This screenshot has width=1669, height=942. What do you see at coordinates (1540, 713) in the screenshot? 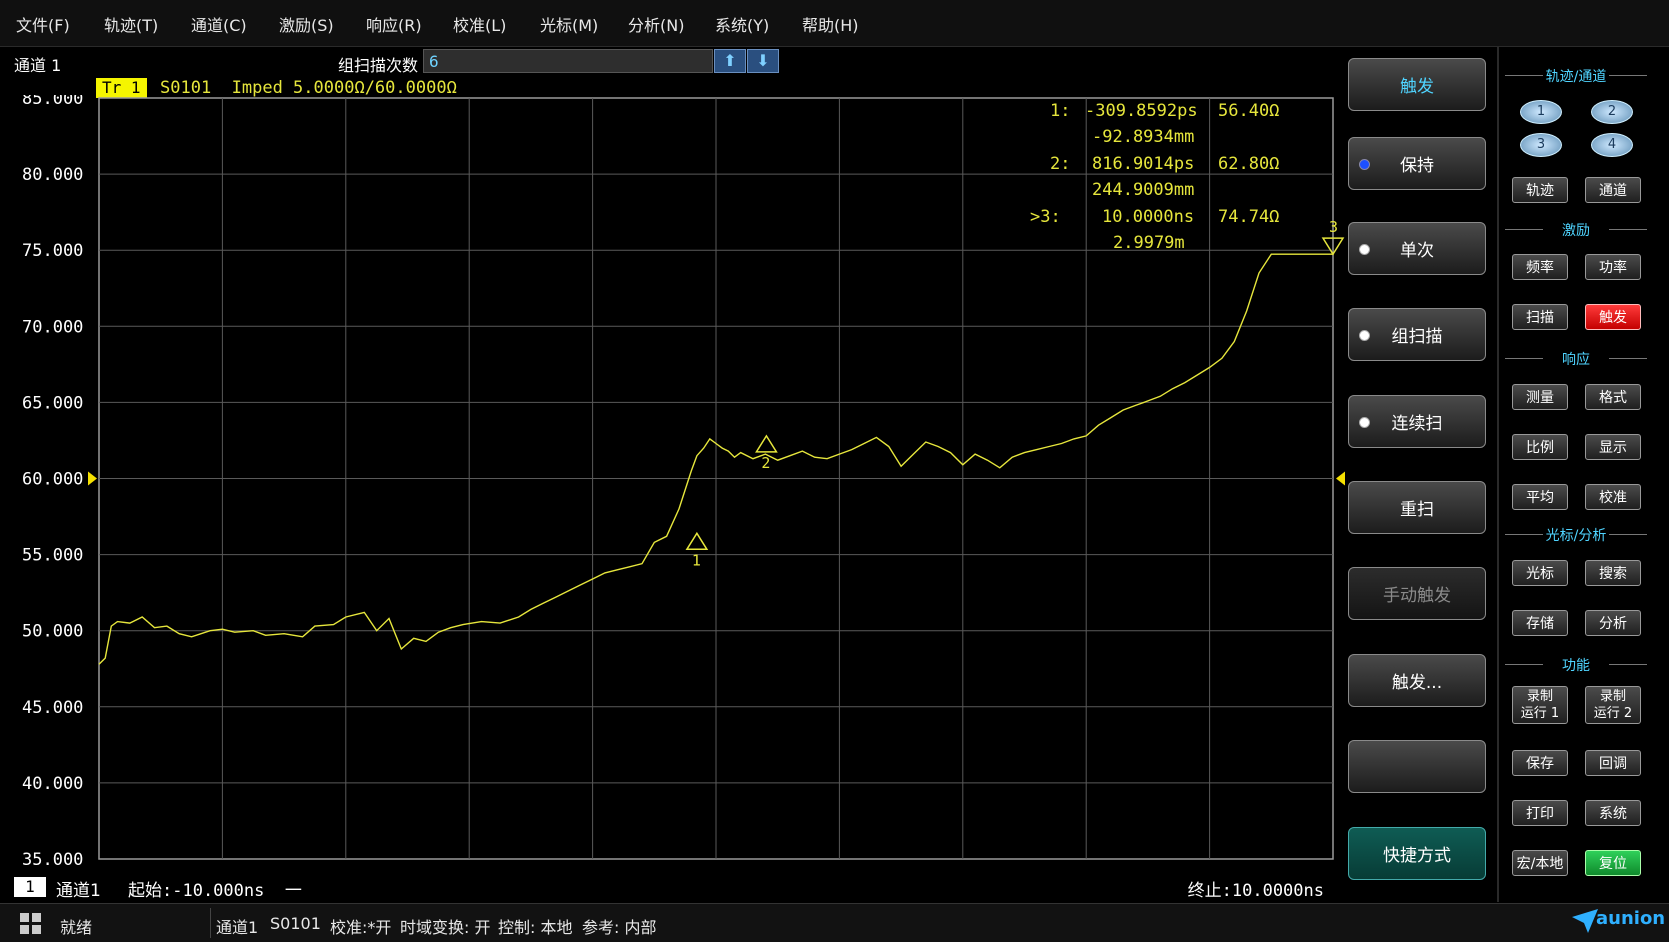
I see `run-label: 运行 1` at bounding box center [1540, 713].